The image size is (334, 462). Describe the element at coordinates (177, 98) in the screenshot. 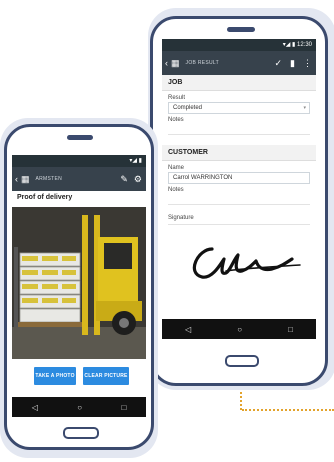

I see `result-label: Result` at that location.